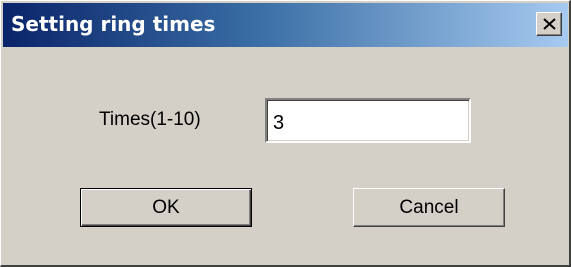  I want to click on close-icon, so click(549, 24).